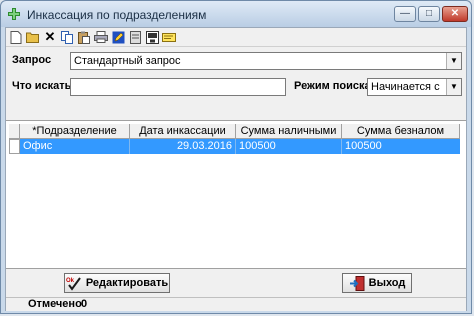  I want to click on open-folder-button, so click(33, 37).